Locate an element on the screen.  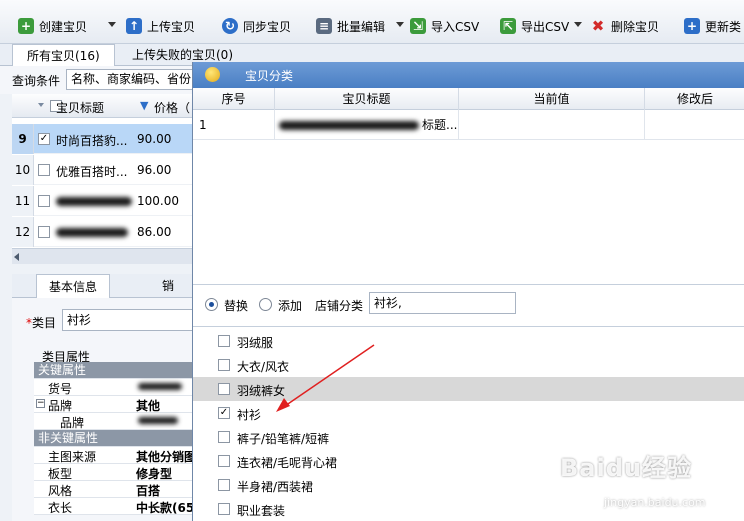
upload-item-button: ↑ 上传宝贝 is located at coordinates (160, 26).